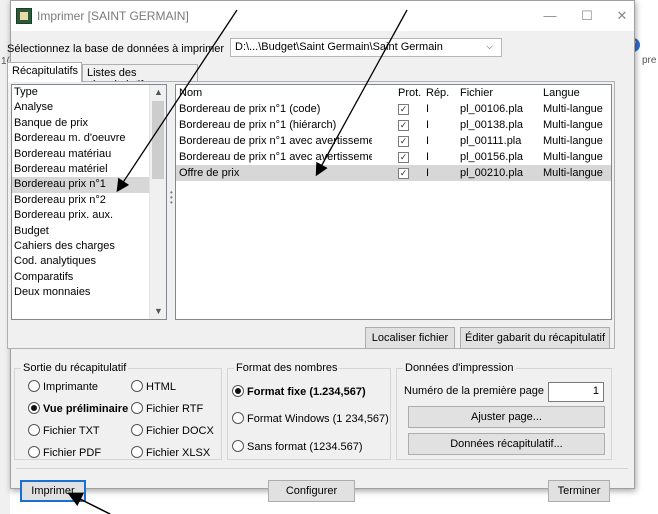 The width and height of the screenshot is (658, 514). Describe the element at coordinates (89, 123) in the screenshot. I see `type-item-banque-de-prix: Banque de prix` at that location.